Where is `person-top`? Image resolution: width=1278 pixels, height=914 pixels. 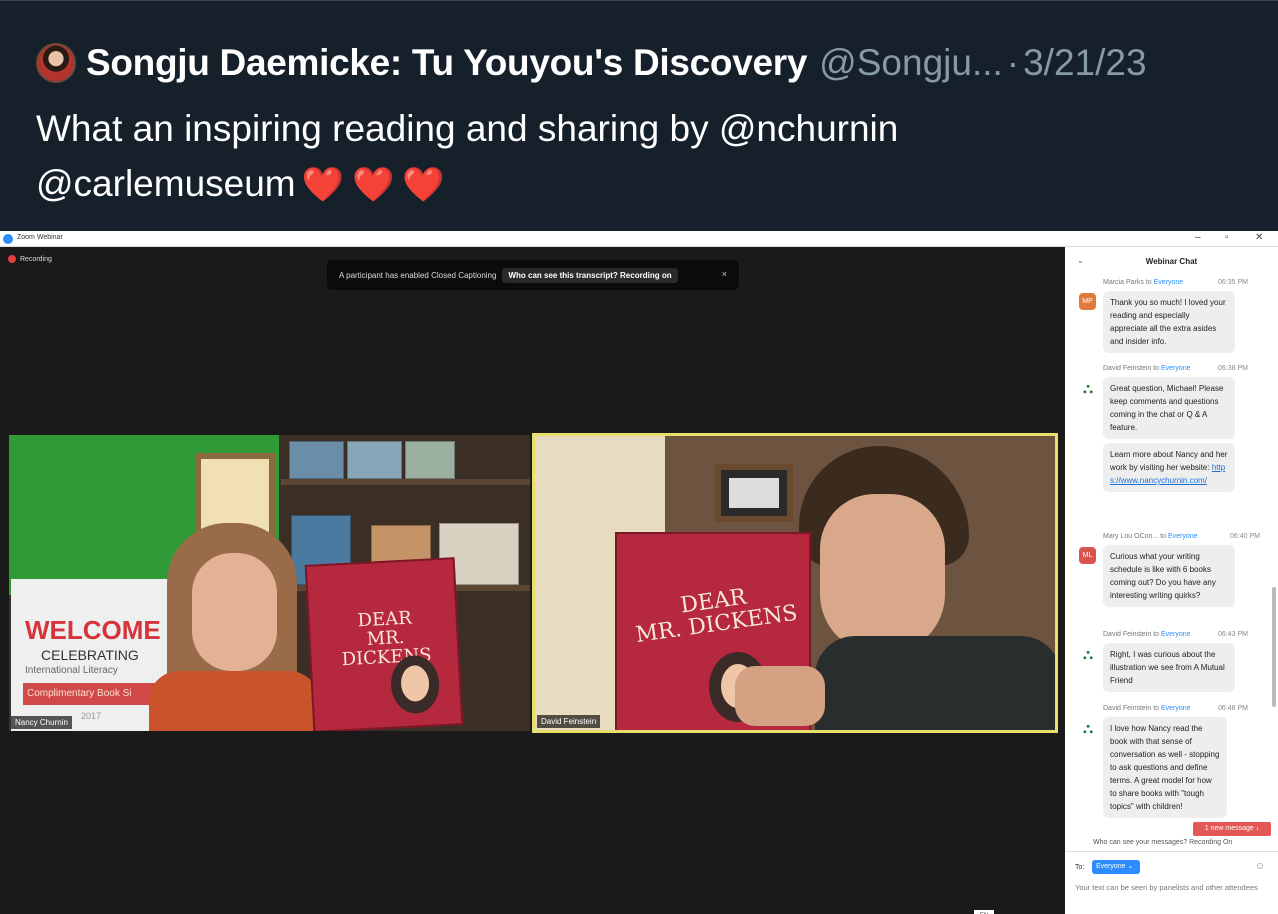
person-top is located at coordinates (234, 701).